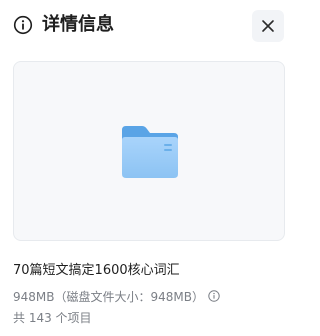  Describe the element at coordinates (150, 26) in the screenshot. I see `panel-header: 详情信息` at that location.